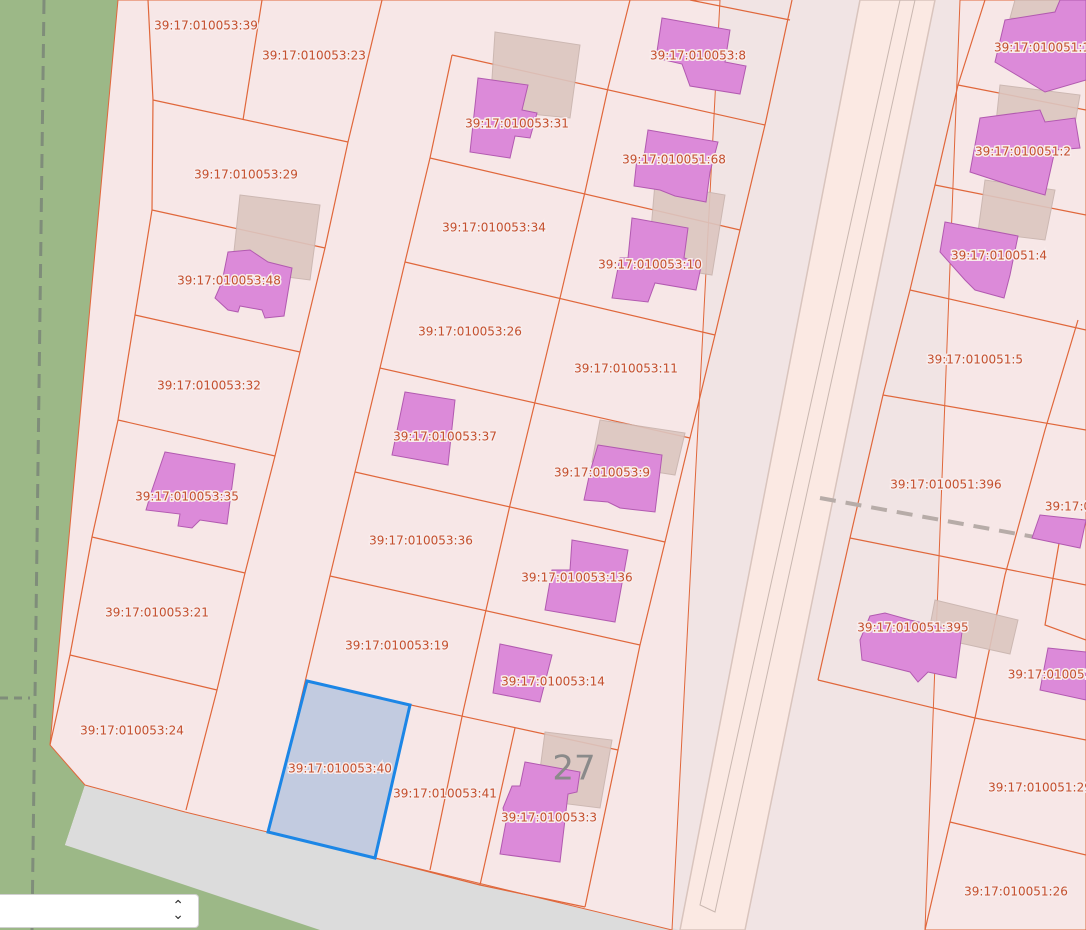 The image size is (1086, 930). I want to click on parcel-label: 39:17:010051:26, so click(1016, 891).